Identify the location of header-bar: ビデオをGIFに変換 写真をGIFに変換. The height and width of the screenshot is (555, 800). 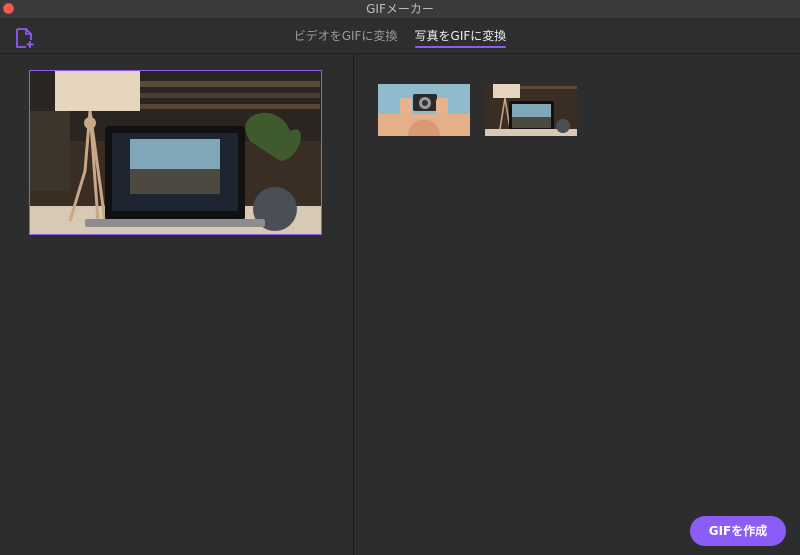
(400, 36).